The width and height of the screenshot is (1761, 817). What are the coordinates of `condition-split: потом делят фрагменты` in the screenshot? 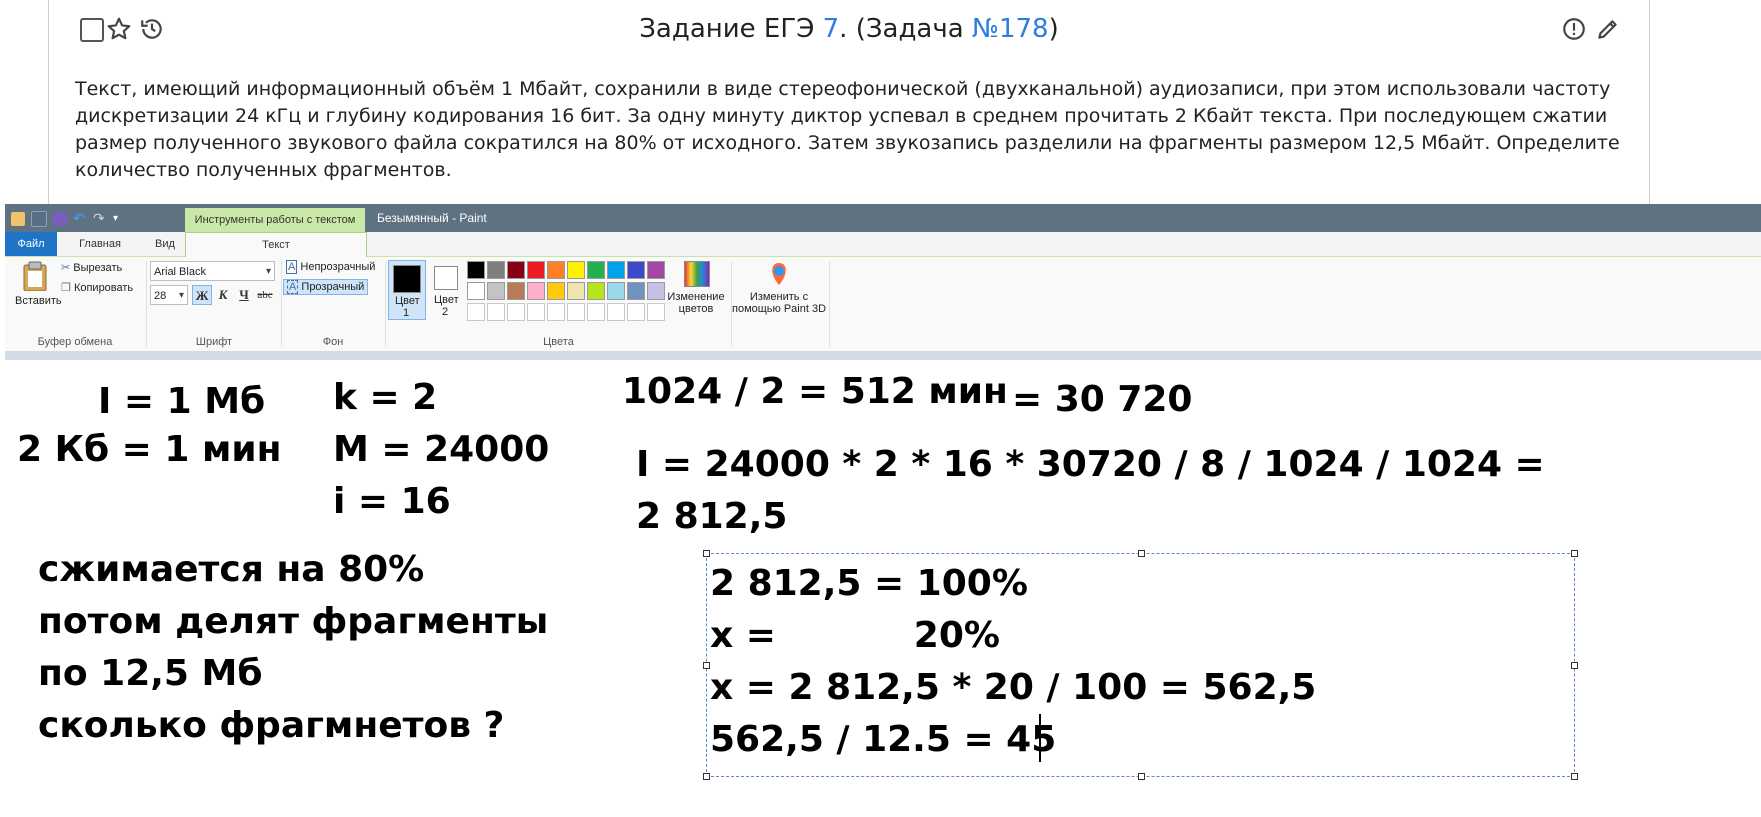 It's located at (293, 621).